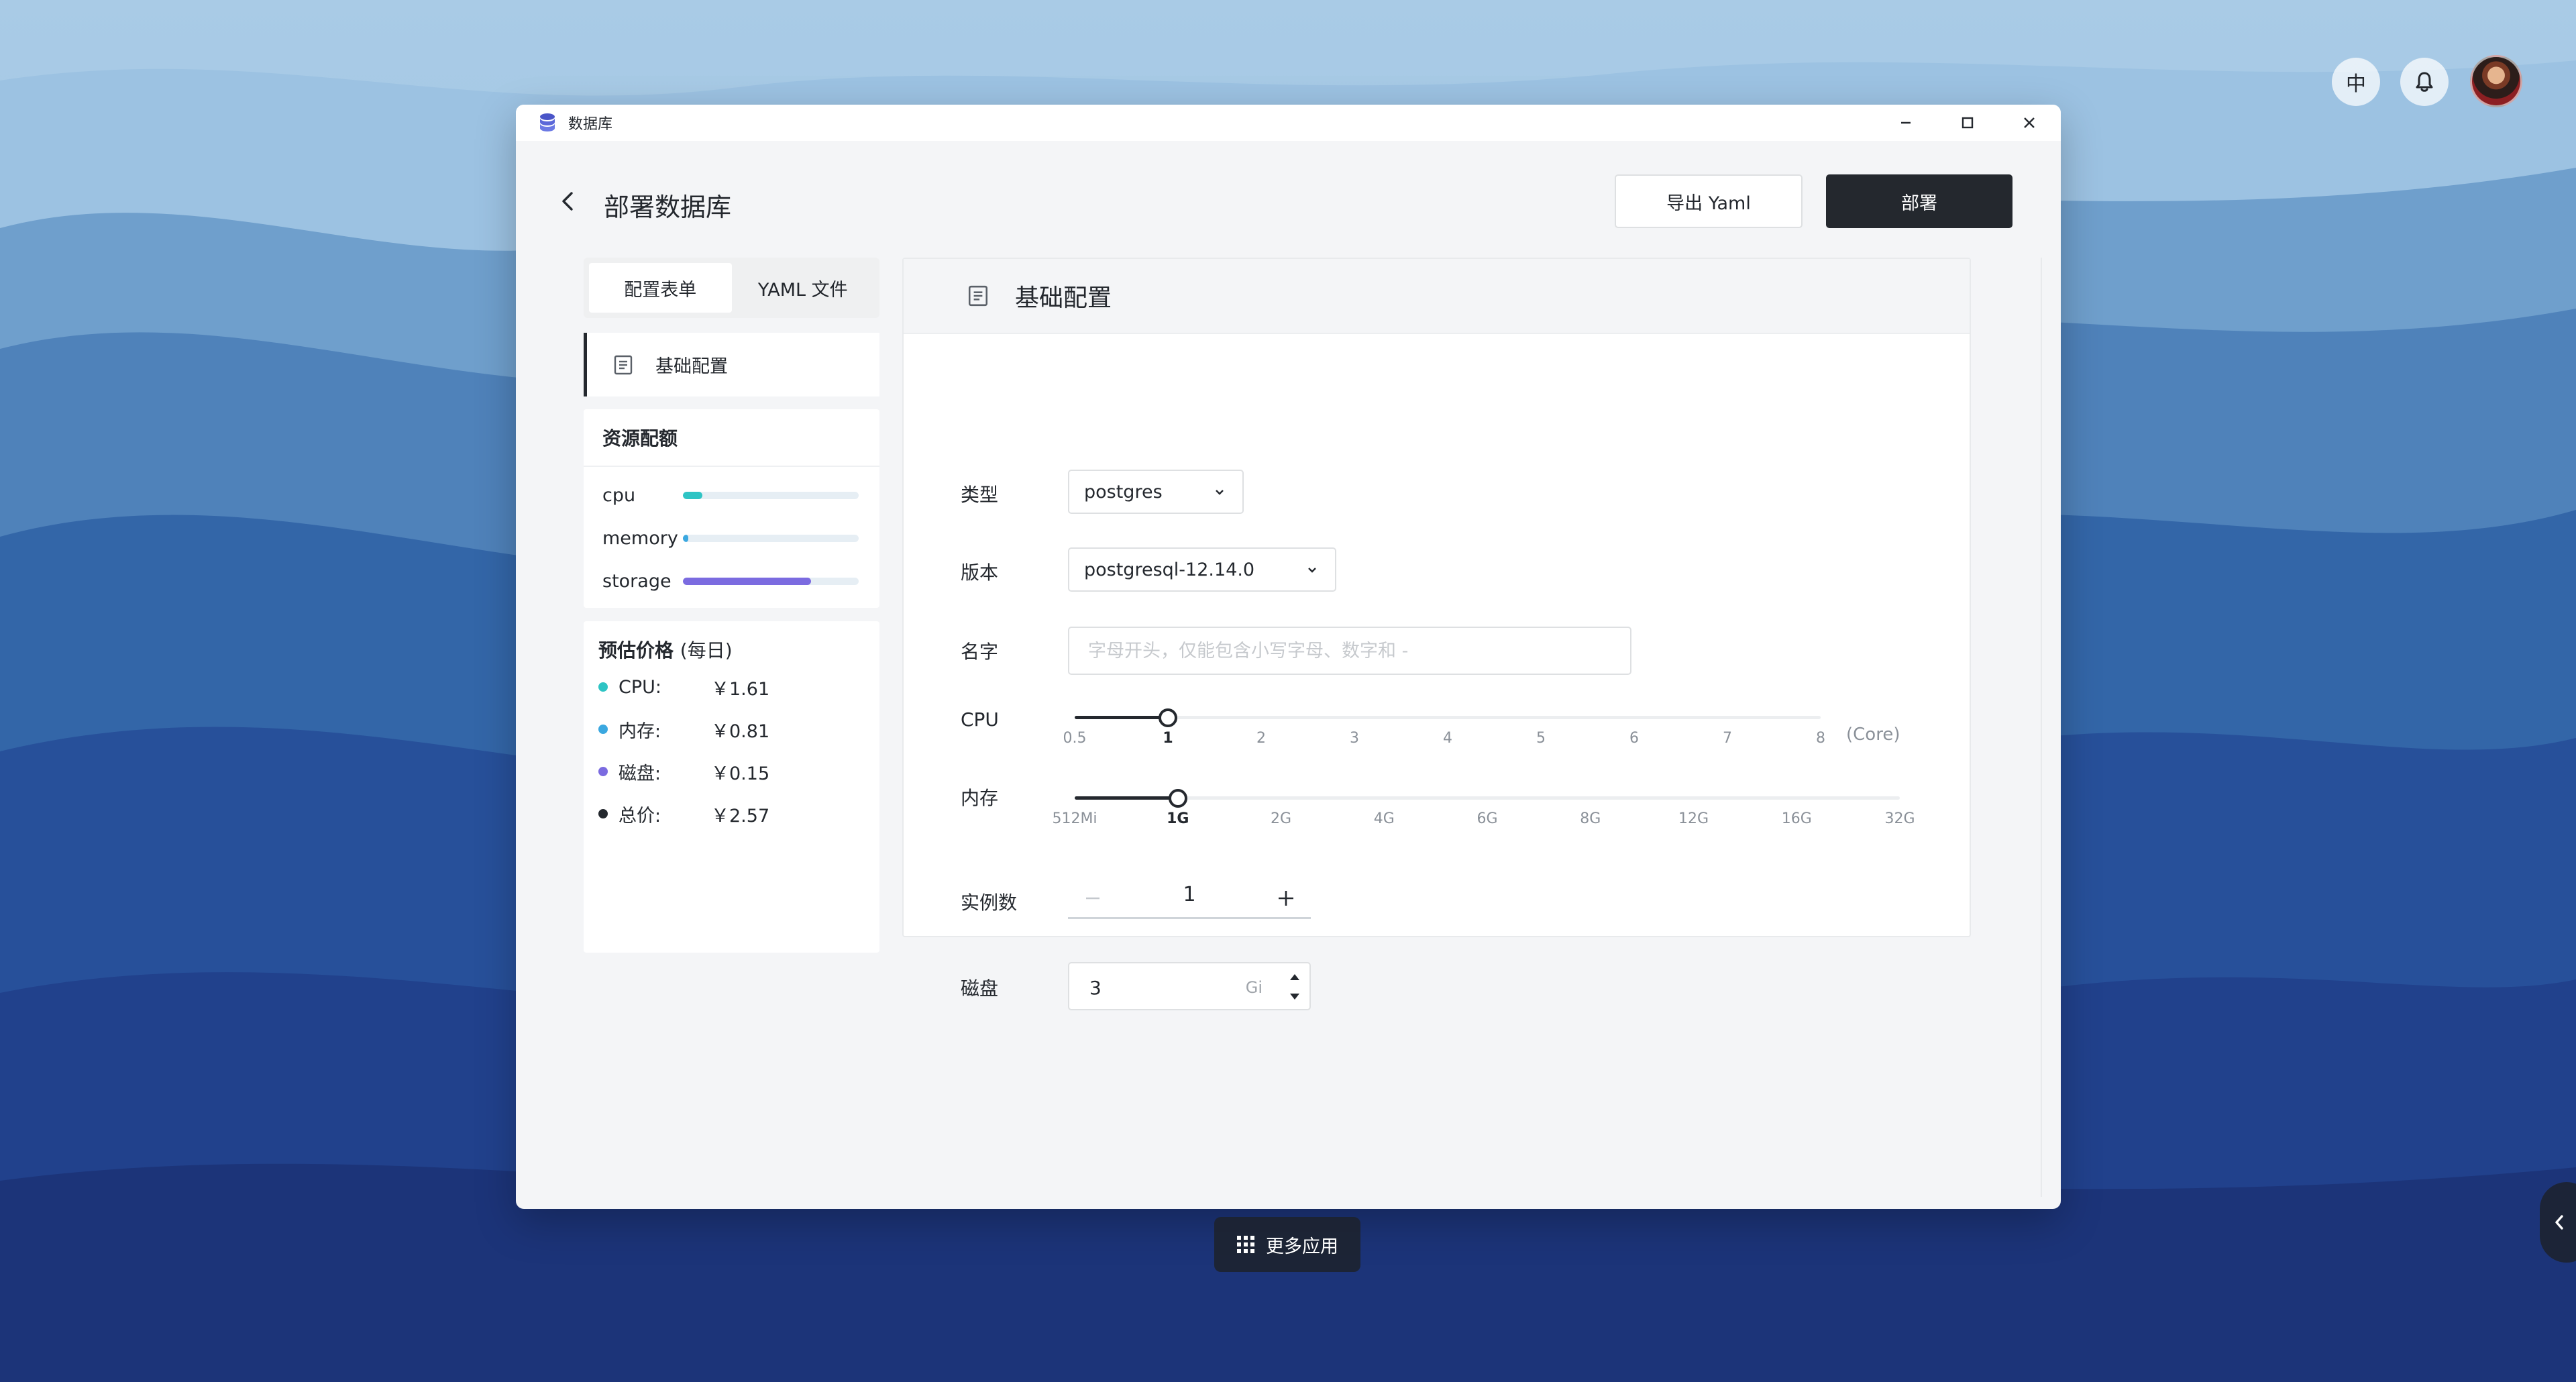  I want to click on memory-slider-handle, so click(1177, 798).